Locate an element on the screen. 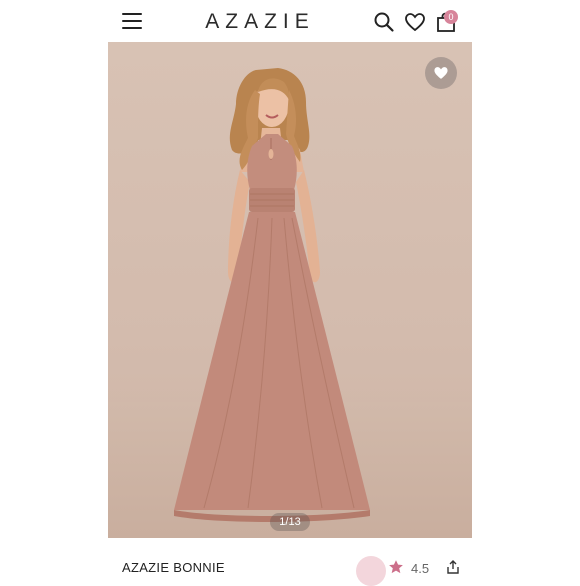 This screenshot has height=586, width=580. favorite-button is located at coordinates (441, 73).